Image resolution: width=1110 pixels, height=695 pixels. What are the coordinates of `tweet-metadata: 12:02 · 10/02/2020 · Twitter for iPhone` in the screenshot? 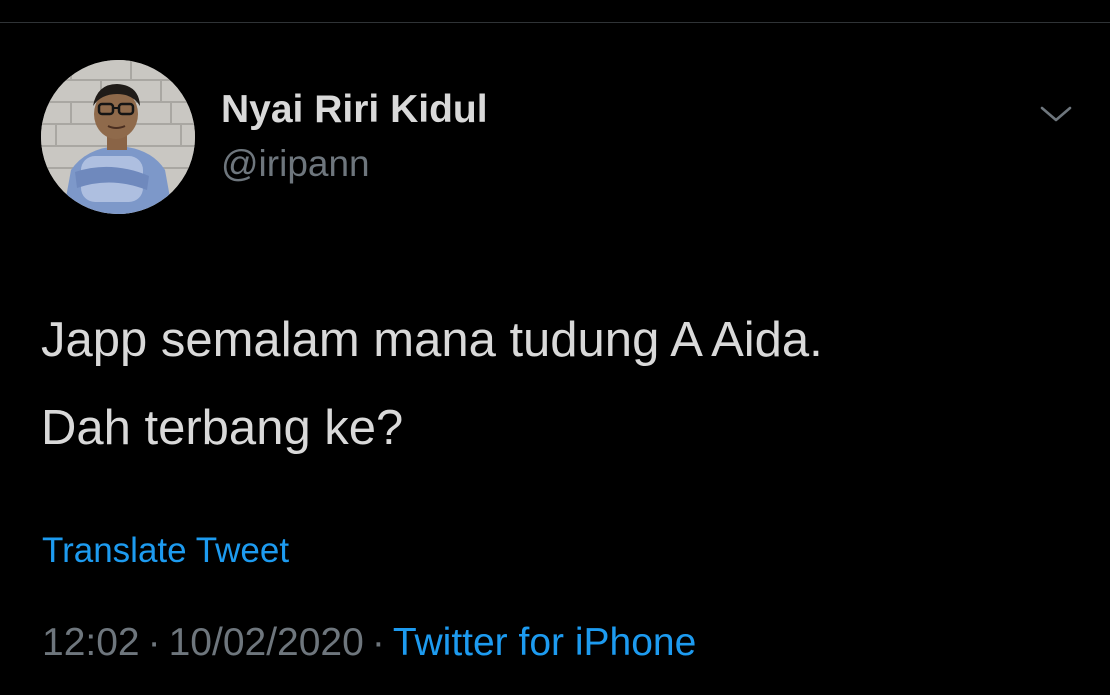 It's located at (369, 642).